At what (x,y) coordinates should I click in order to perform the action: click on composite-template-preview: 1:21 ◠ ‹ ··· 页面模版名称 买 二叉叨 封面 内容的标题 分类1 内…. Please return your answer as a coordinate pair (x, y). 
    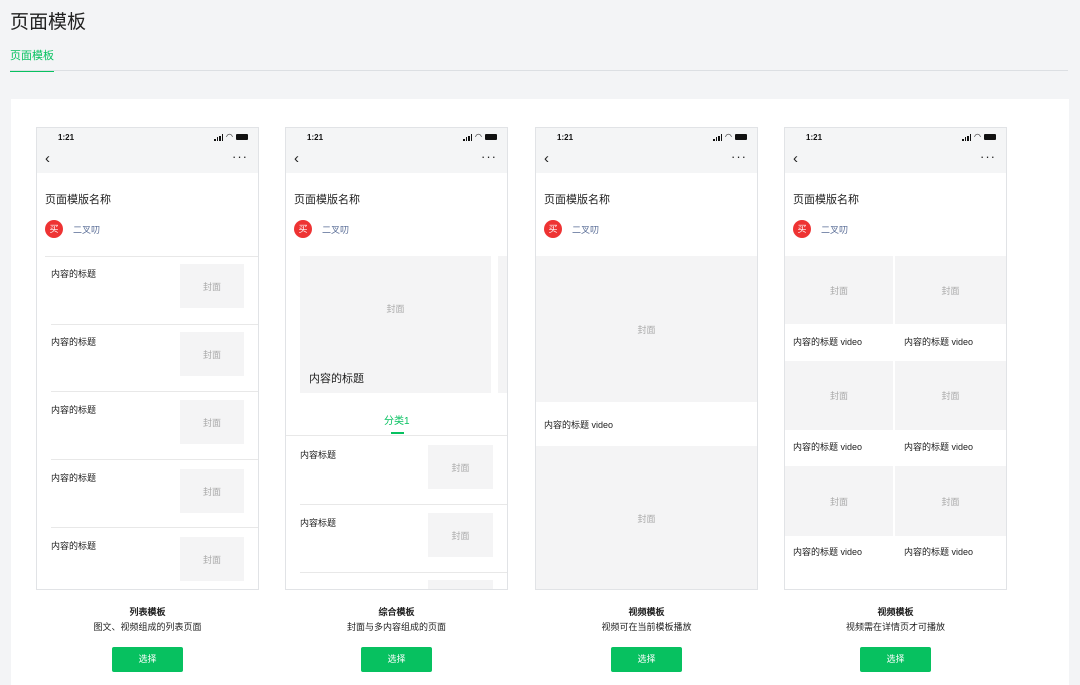
    Looking at the image, I should click on (396, 358).